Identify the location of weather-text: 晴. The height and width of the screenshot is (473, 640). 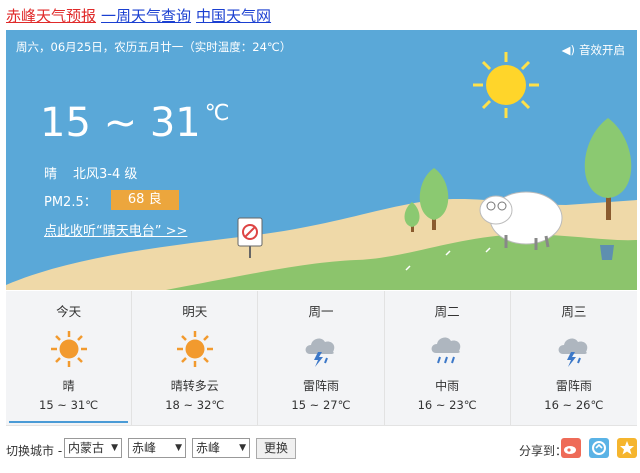
(51, 174).